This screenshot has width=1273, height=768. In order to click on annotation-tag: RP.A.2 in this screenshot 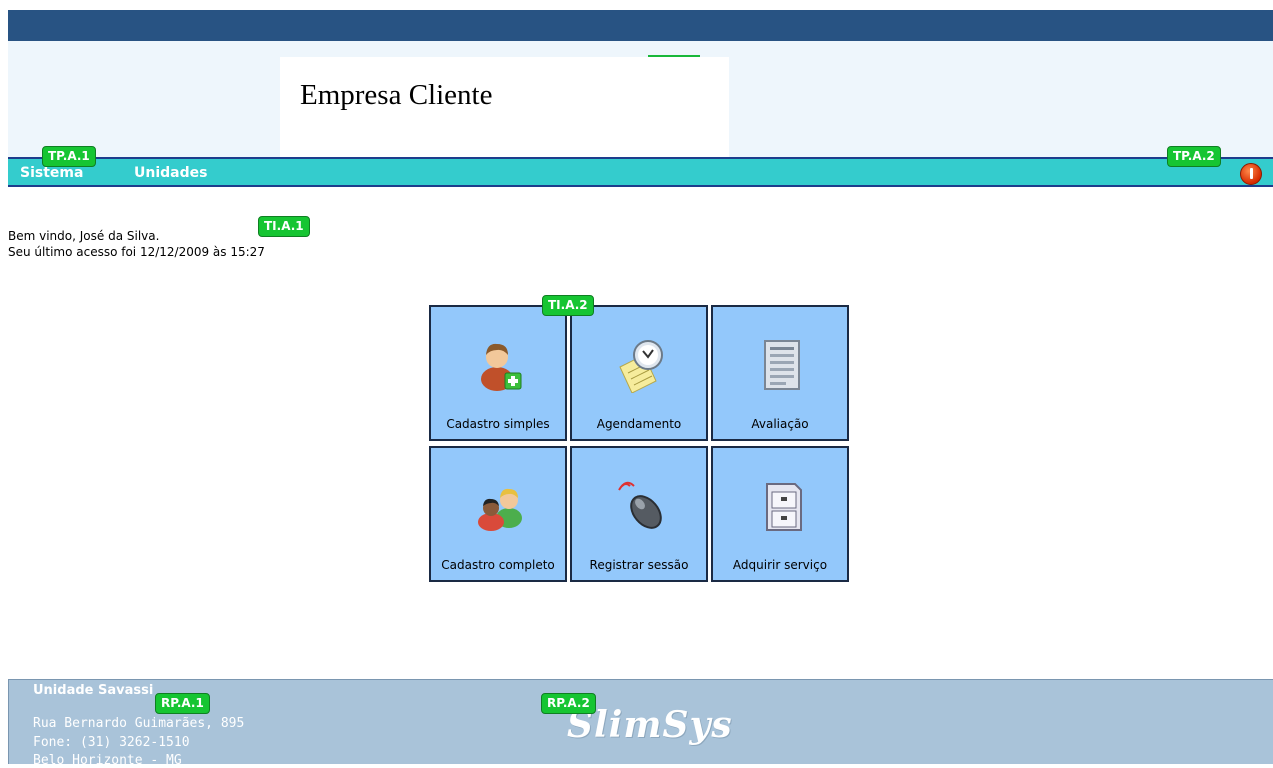, I will do `click(568, 703)`.